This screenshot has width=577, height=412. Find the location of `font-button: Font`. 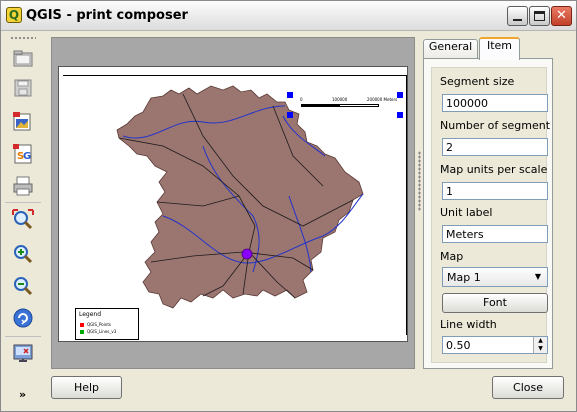

font-button: Font is located at coordinates (495, 303).